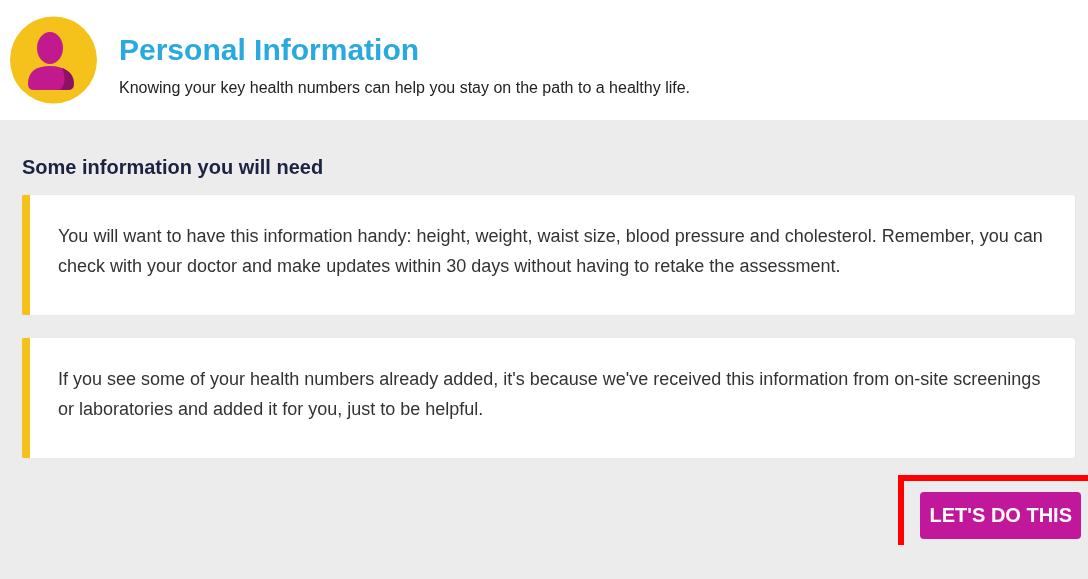 The width and height of the screenshot is (1088, 579). What do you see at coordinates (551, 251) in the screenshot?
I see `info-text: You will want to have this information handy: height, weight, waist size, blood pressure and cholesterol. Remember, you can check with your doctor and make updates within 30 days without having to retake the assessment.` at bounding box center [551, 251].